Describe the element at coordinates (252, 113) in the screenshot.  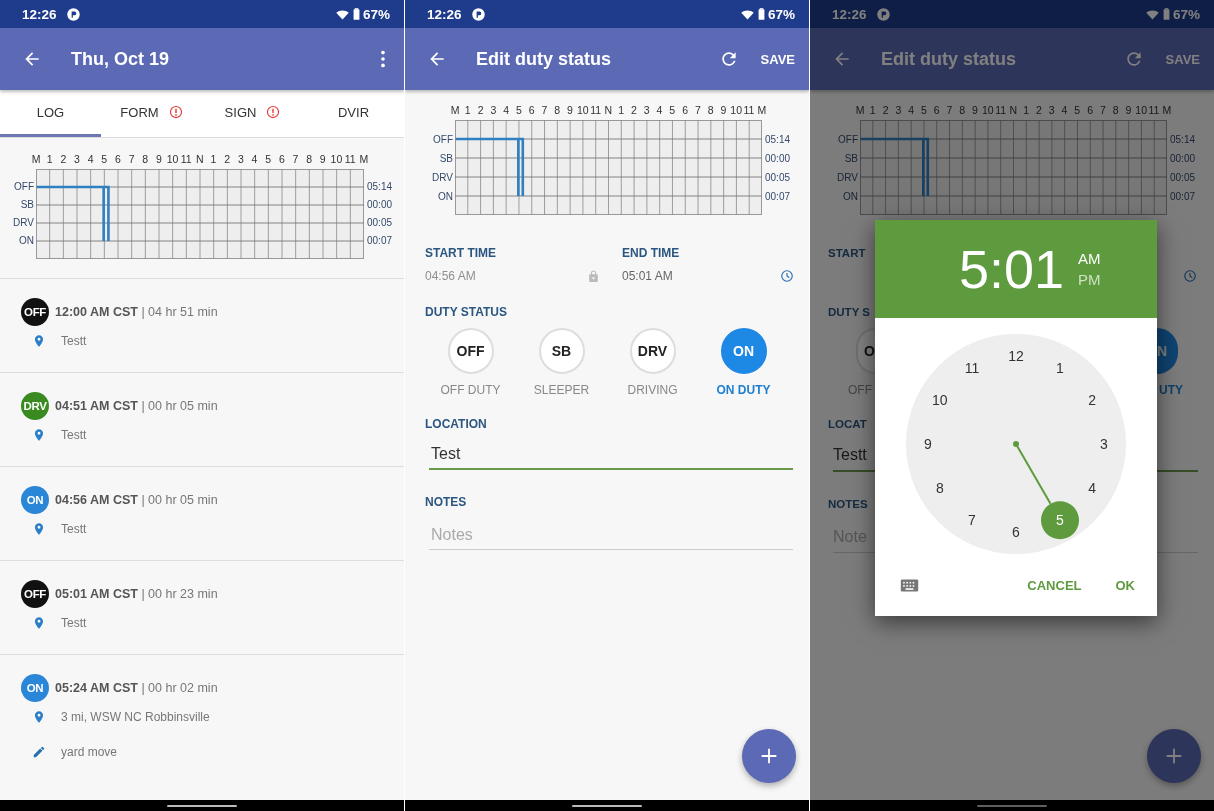
I see `tab: SIGN` at that location.